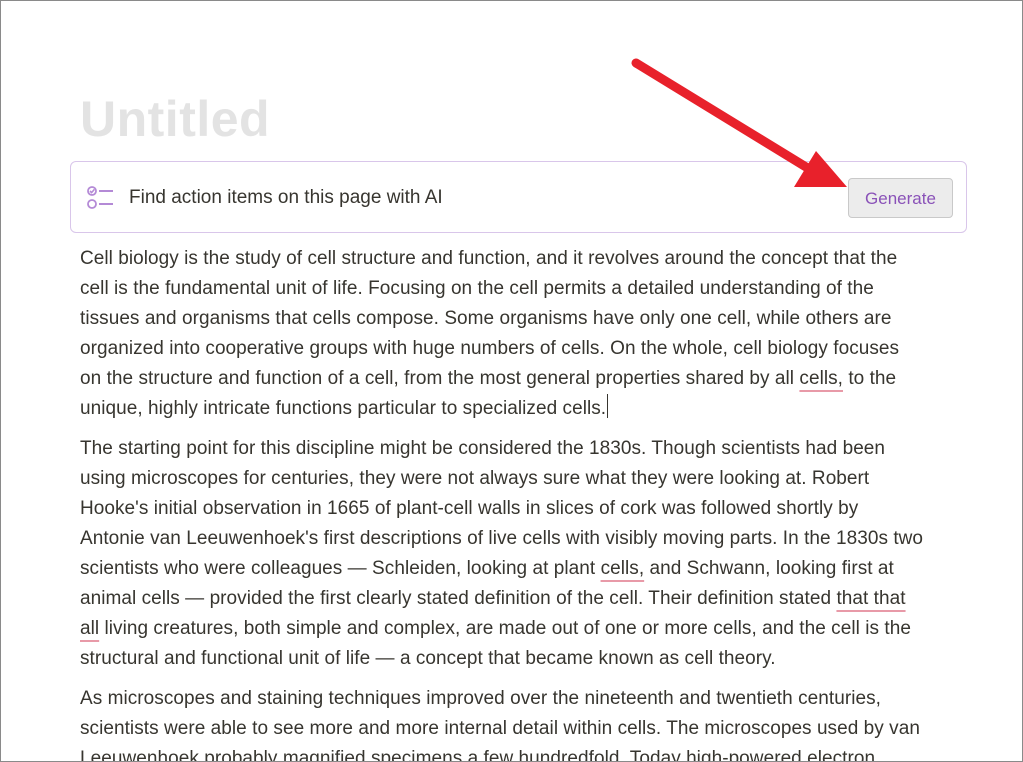  Describe the element at coordinates (101, 198) in the screenshot. I see `checklist-icon` at that location.